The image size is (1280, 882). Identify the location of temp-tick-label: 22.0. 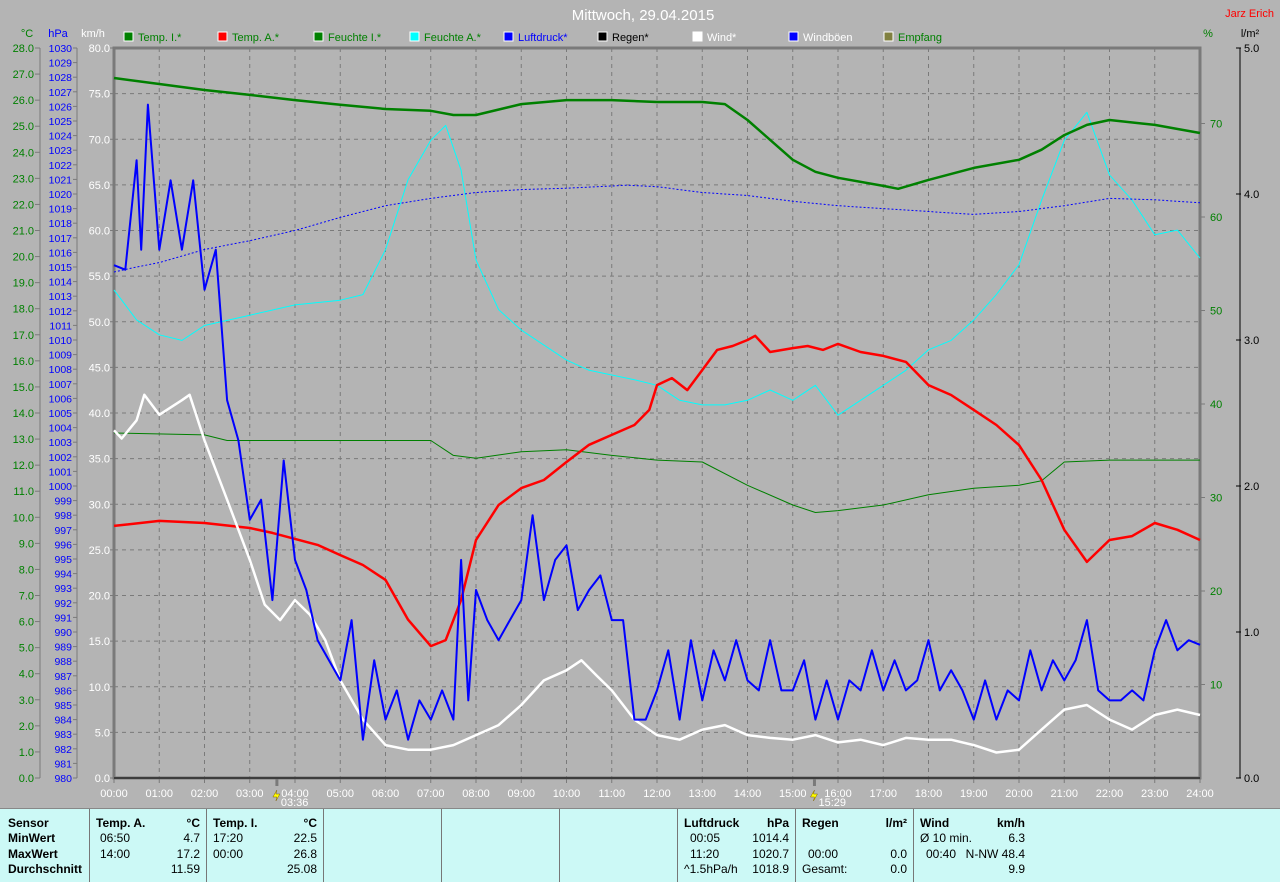
(23, 205).